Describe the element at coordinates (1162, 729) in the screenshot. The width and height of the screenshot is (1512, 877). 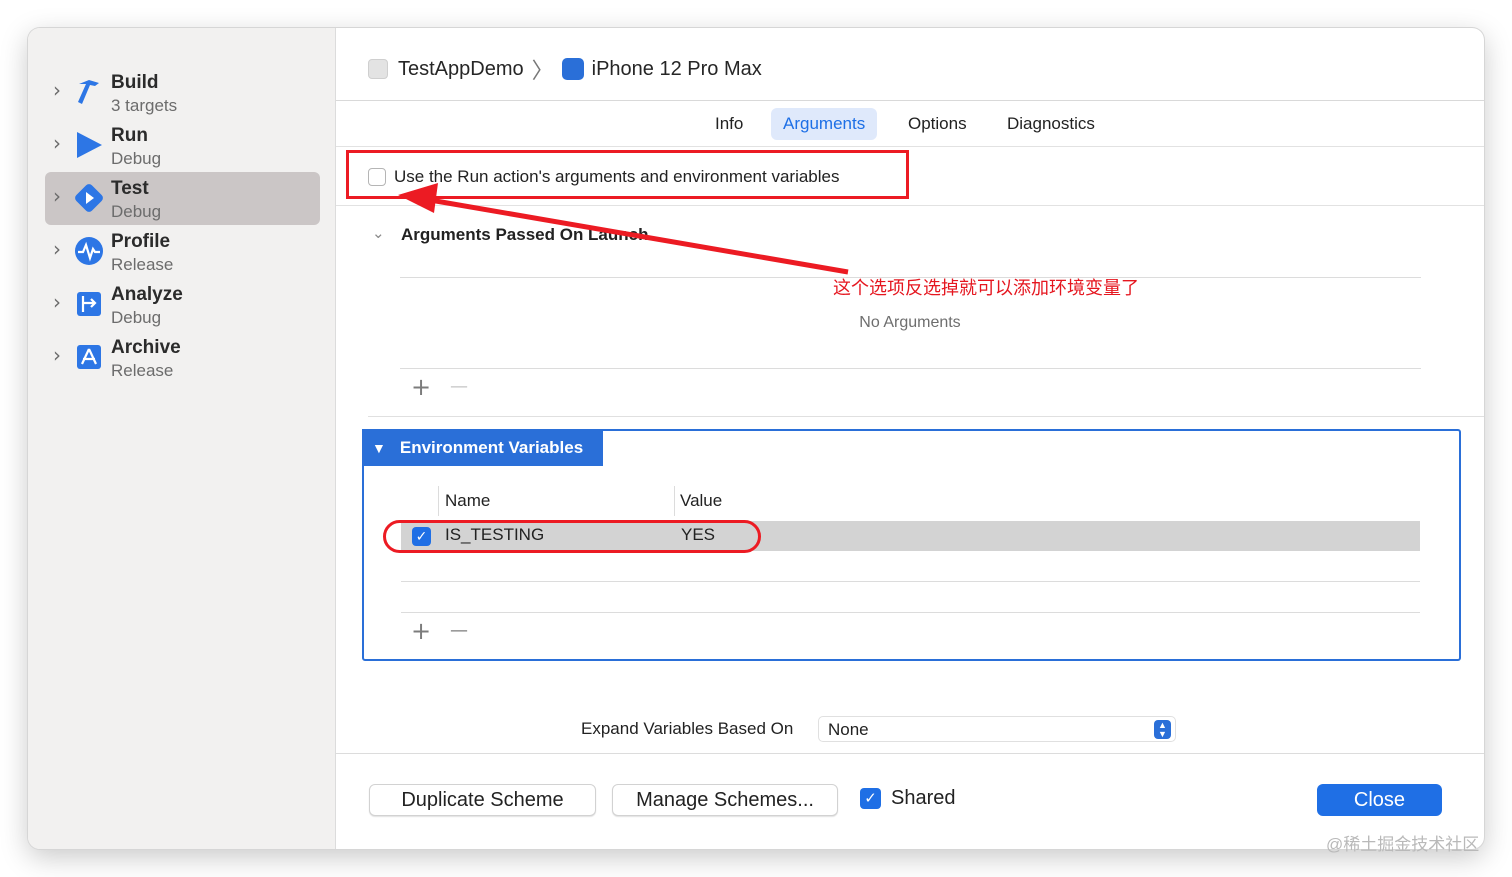
I see `chevron-up-down-icon: ▲ ▼` at that location.